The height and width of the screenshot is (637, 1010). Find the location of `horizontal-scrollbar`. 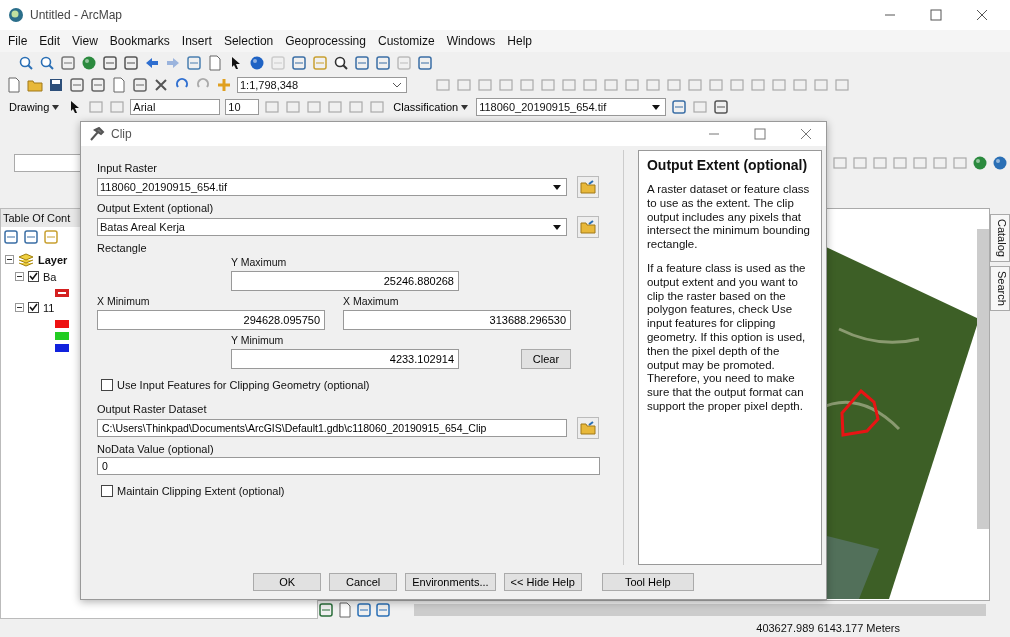

horizontal-scrollbar is located at coordinates (700, 610).